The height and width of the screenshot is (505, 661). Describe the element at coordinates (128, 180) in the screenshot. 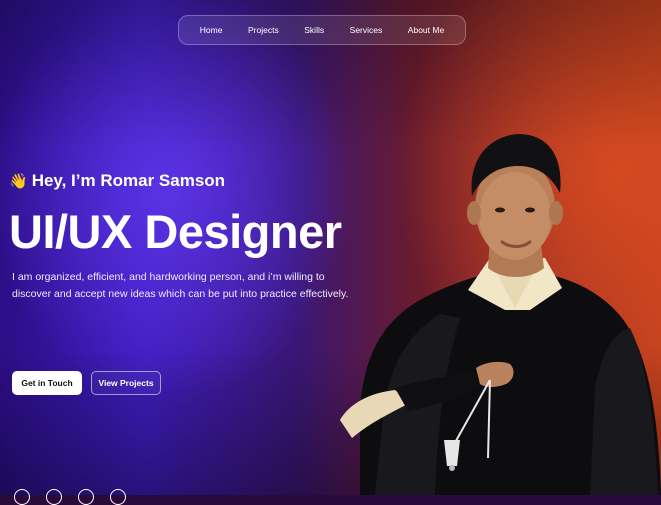

I see `greeting-text: Hey, I’m Romar Samson` at that location.